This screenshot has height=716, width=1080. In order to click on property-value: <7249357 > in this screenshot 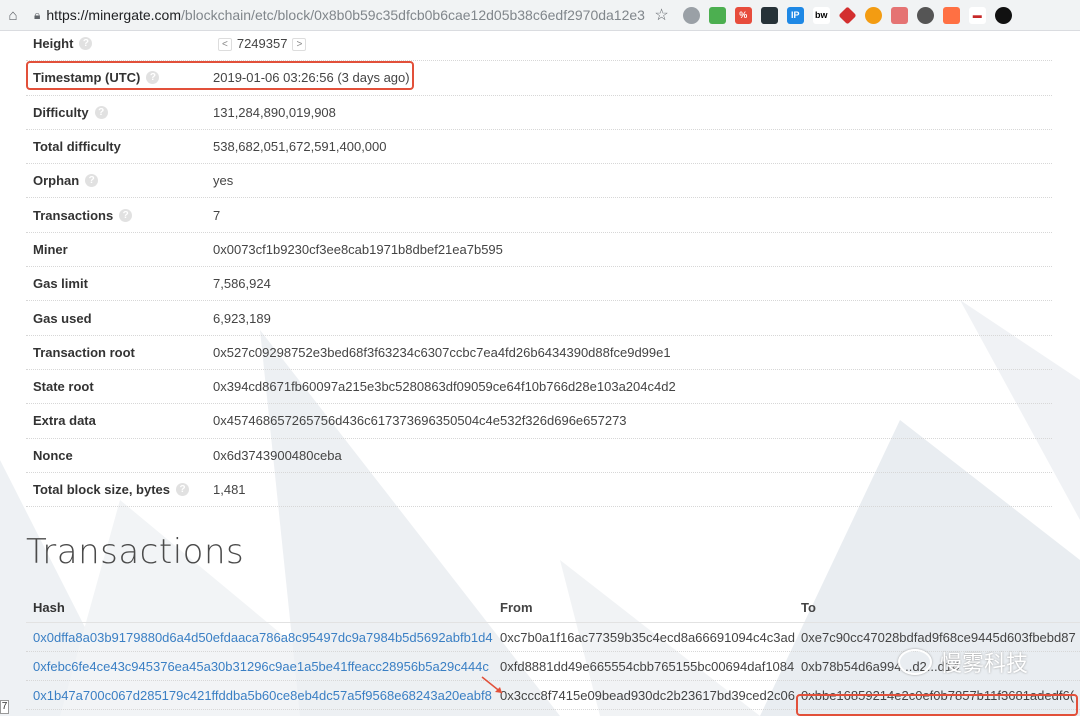, I will do `click(260, 44)`.